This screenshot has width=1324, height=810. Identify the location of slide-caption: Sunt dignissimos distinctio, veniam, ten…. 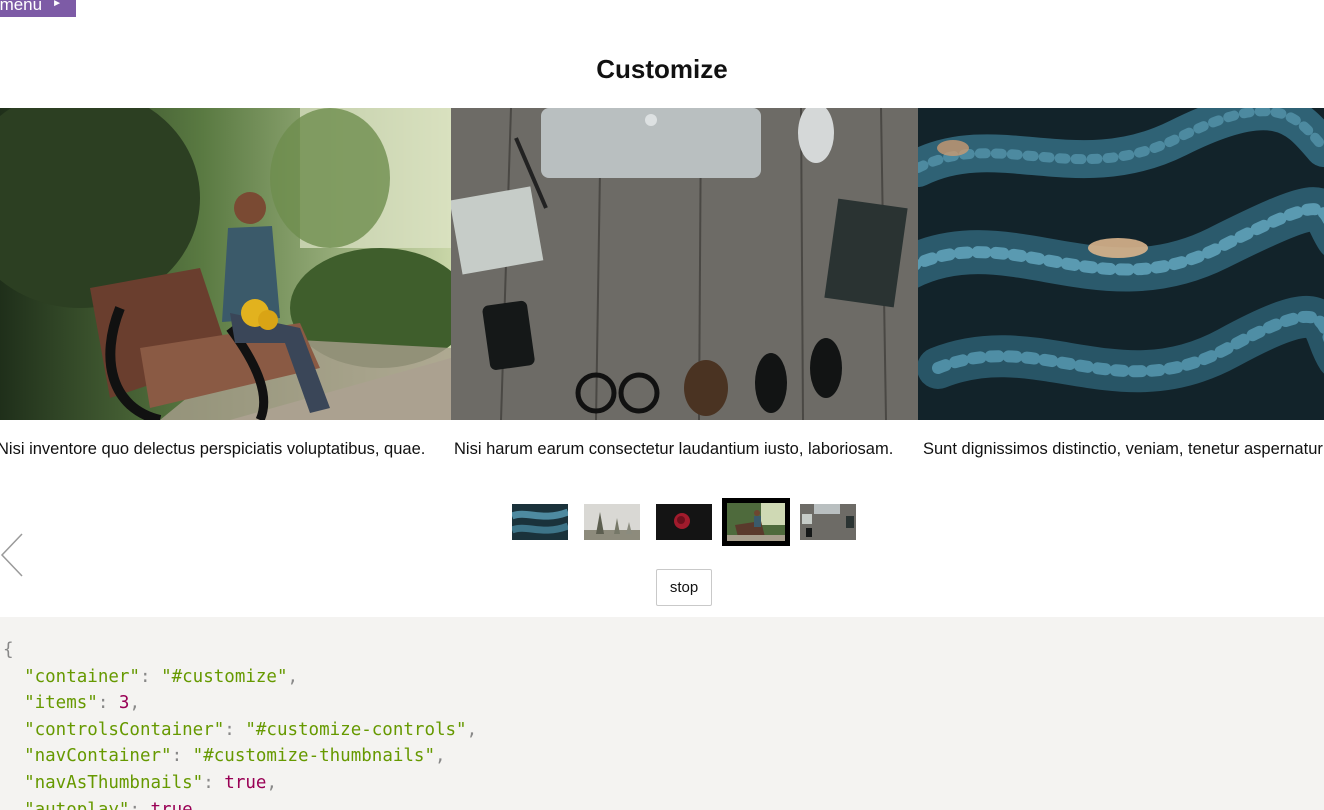
(1123, 449).